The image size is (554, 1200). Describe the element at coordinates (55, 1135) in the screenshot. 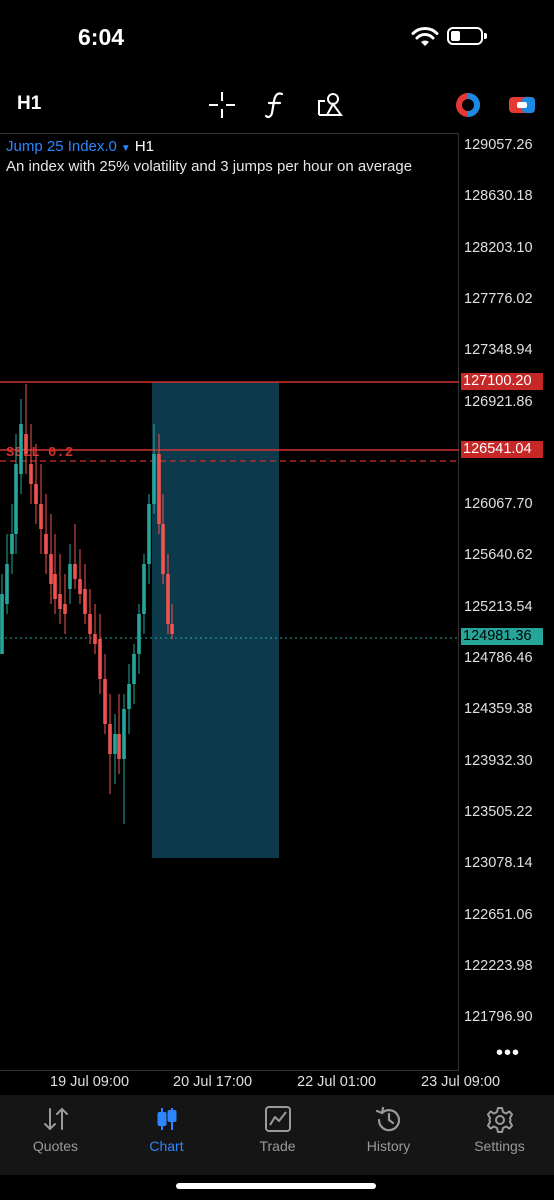

I see `tab-quotes: Quotes` at that location.